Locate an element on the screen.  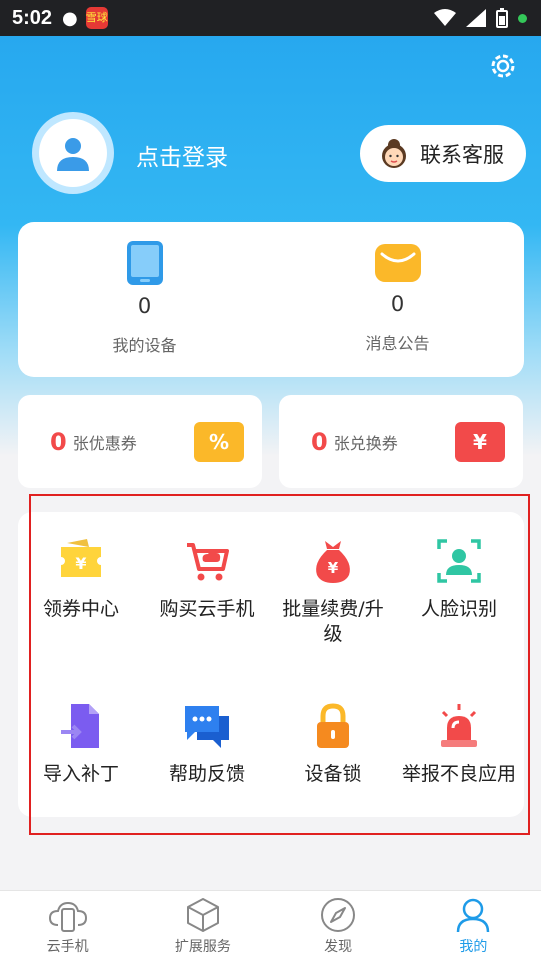
exchange-count: 0 is located at coordinates (319, 441).